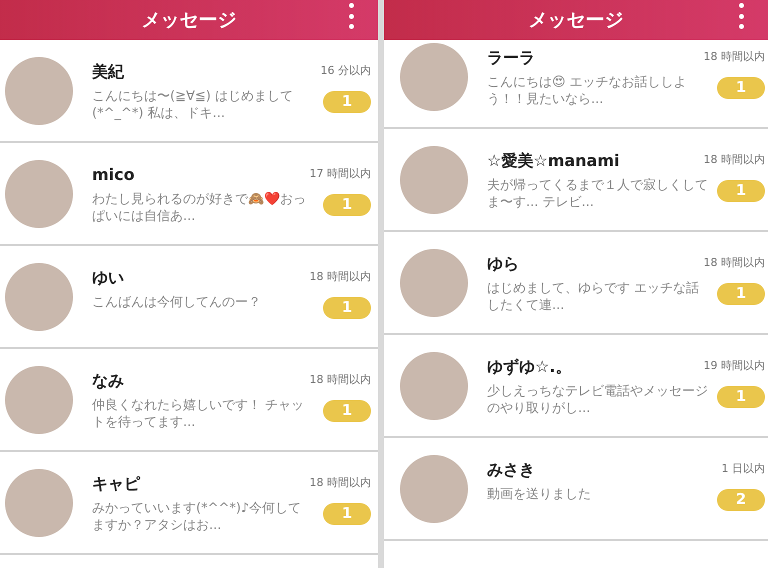 The height and width of the screenshot is (568, 768). I want to click on contact-name: mico, so click(113, 175).